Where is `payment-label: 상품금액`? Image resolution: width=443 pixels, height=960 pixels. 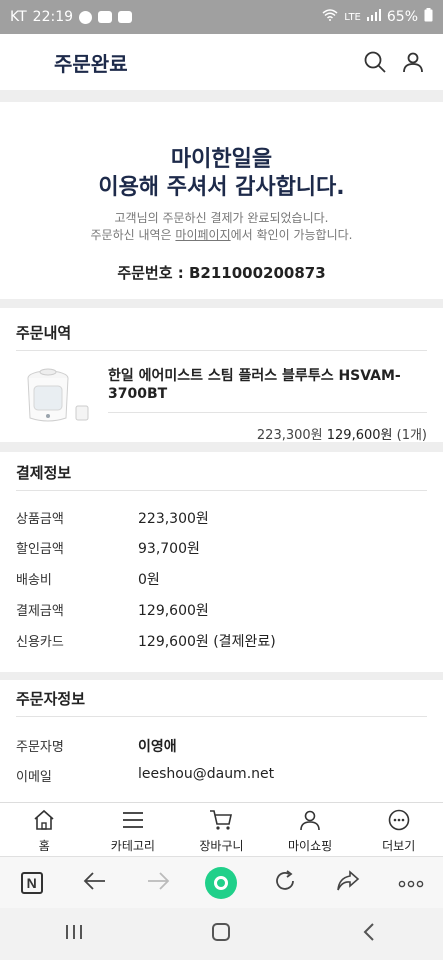
payment-label: 상품금액 is located at coordinates (40, 519).